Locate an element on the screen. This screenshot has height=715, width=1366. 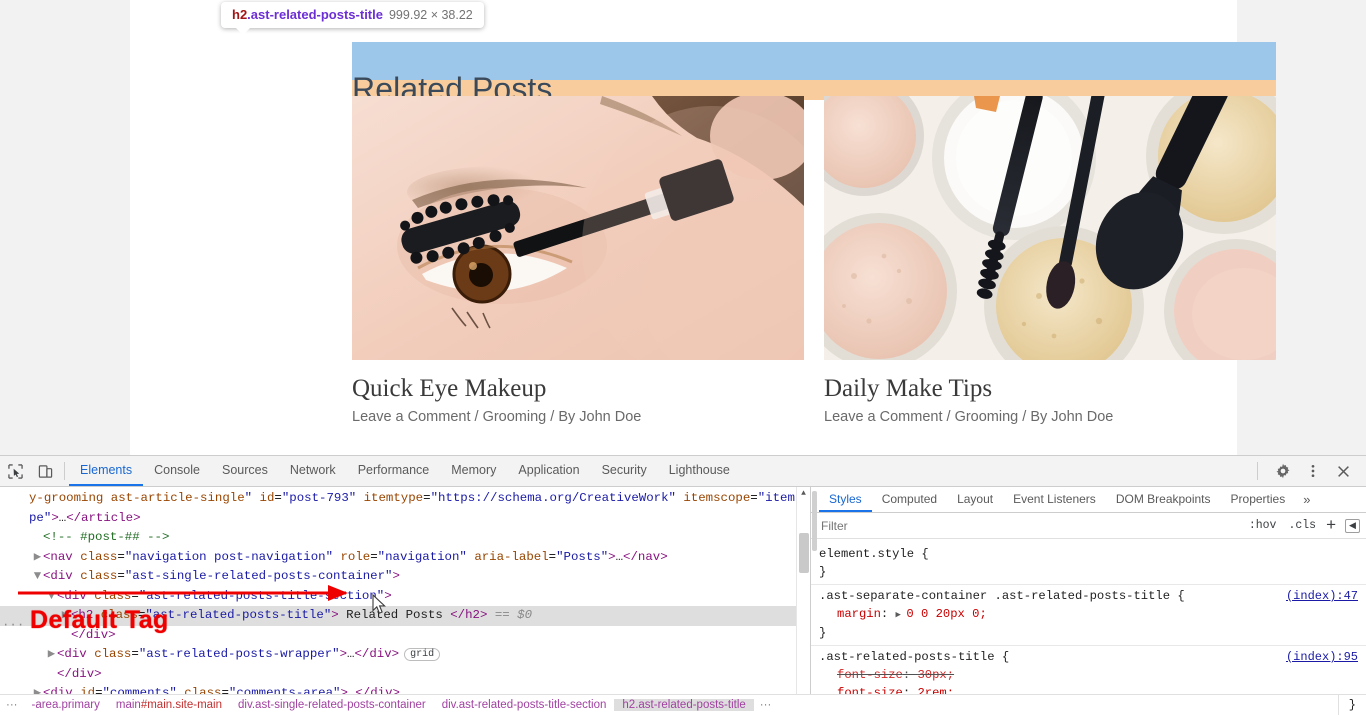
tooltip-selector: .ast-related-posts-title is located at coordinates (315, 14).